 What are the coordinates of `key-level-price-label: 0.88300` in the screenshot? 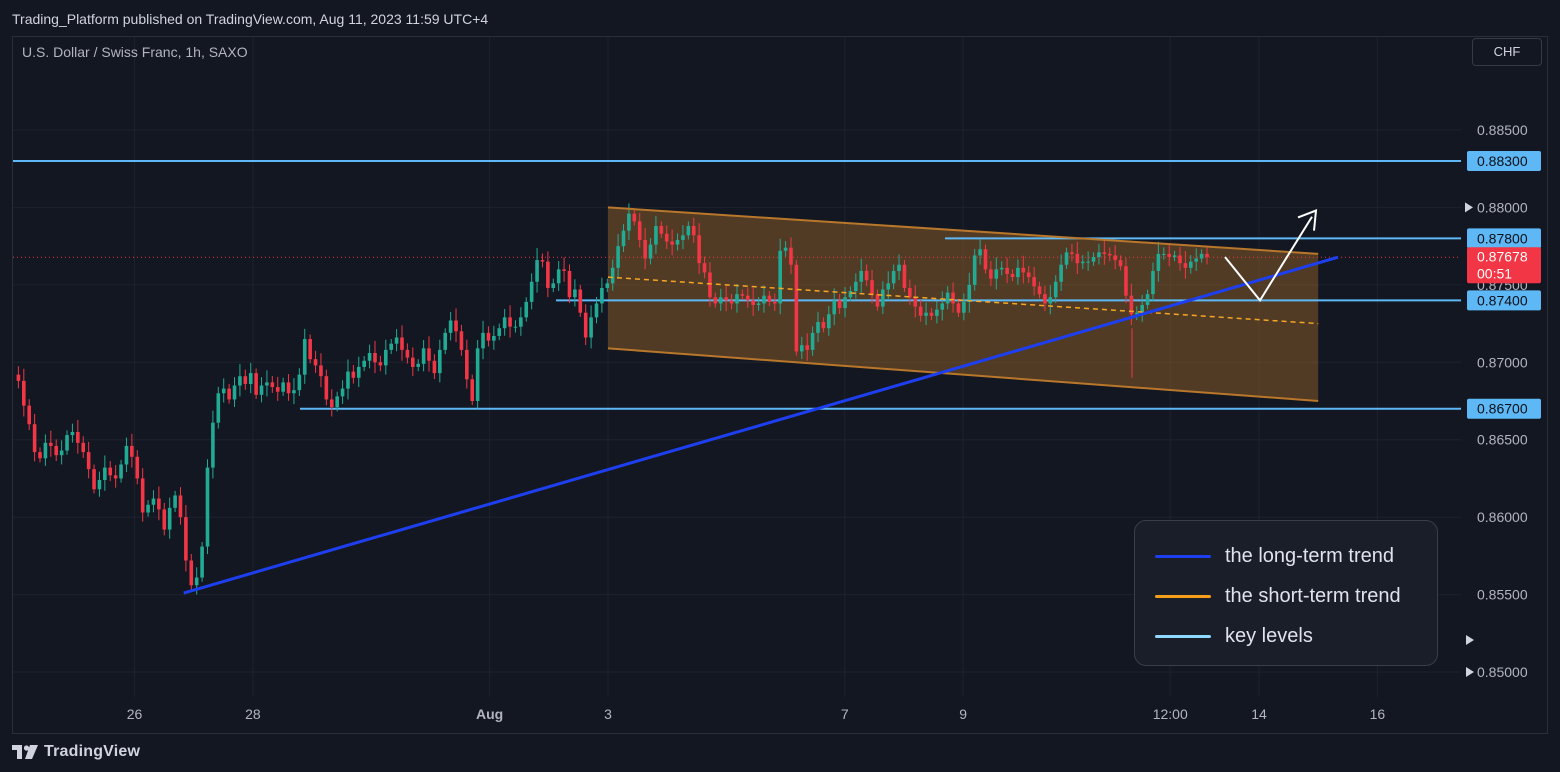 It's located at (1502, 161).